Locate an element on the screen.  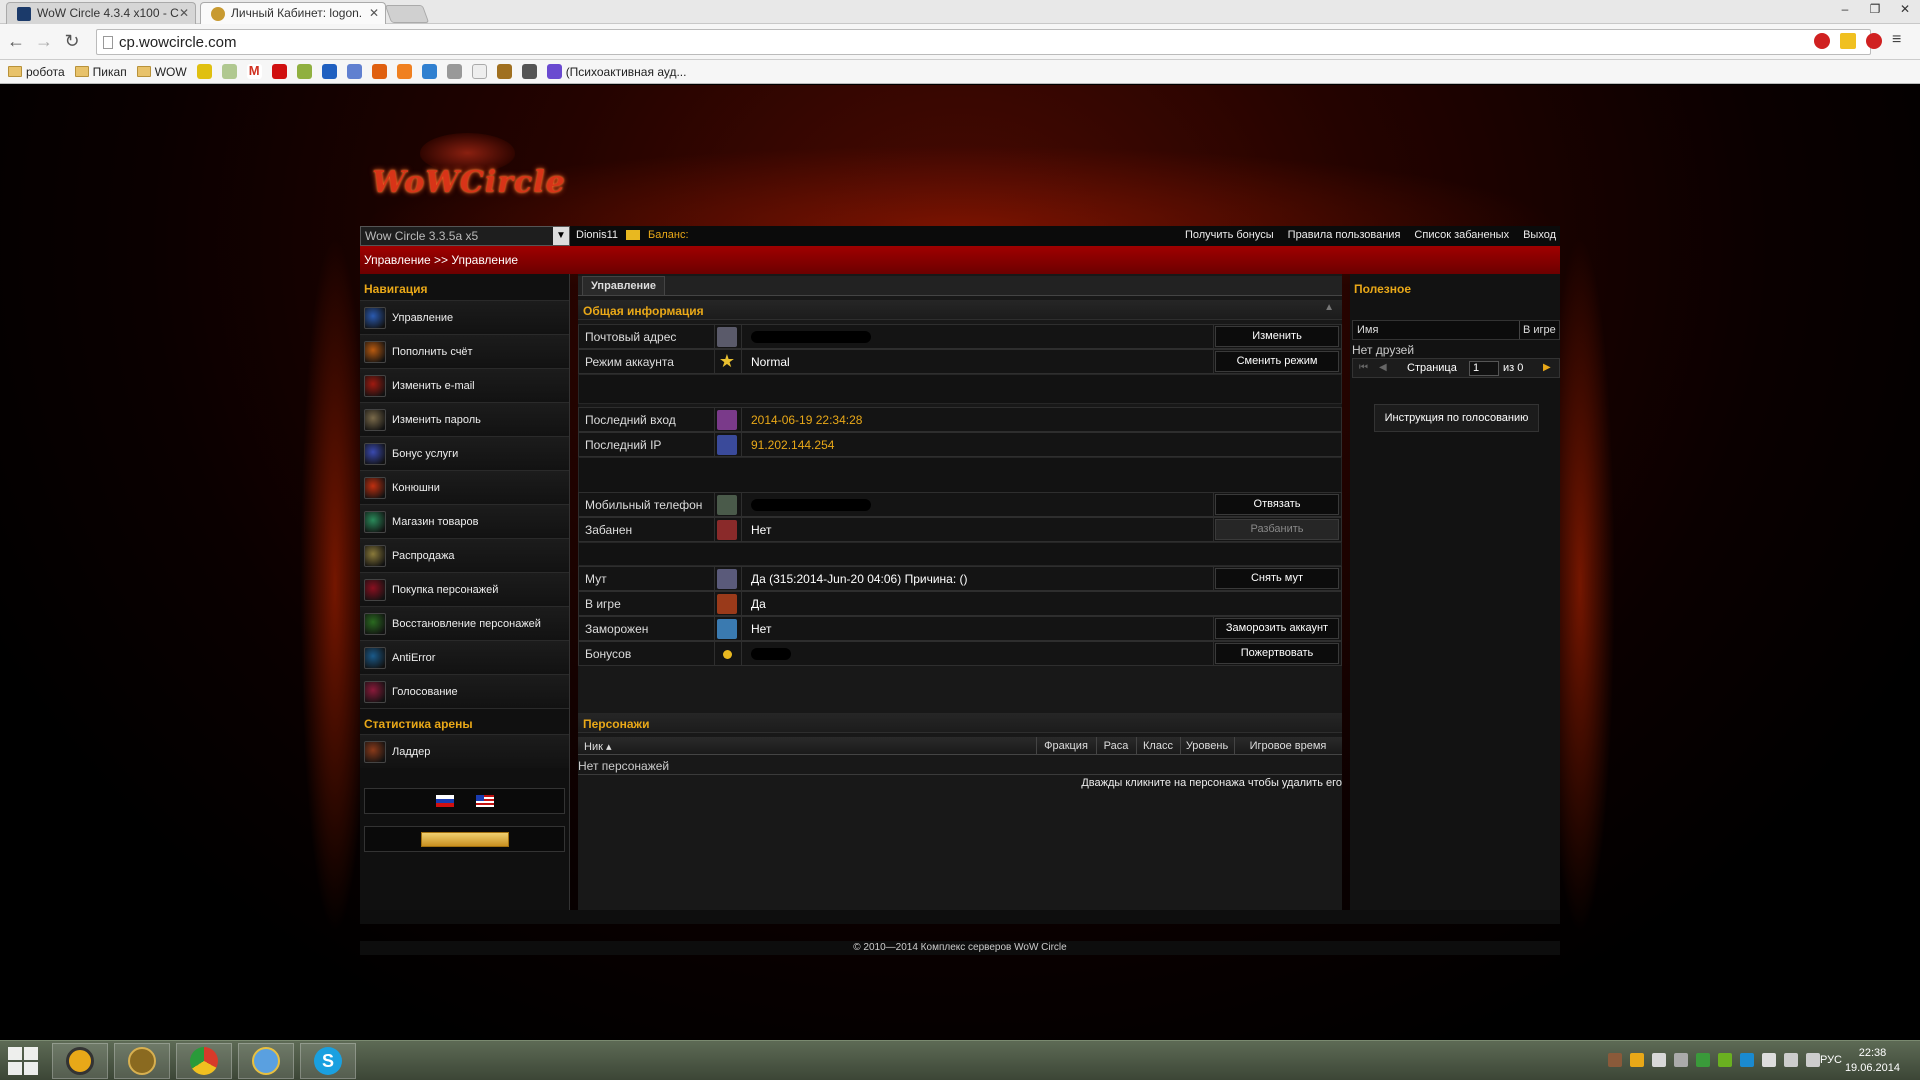
donate-button: Пожертвовать is located at coordinates (1277, 653).